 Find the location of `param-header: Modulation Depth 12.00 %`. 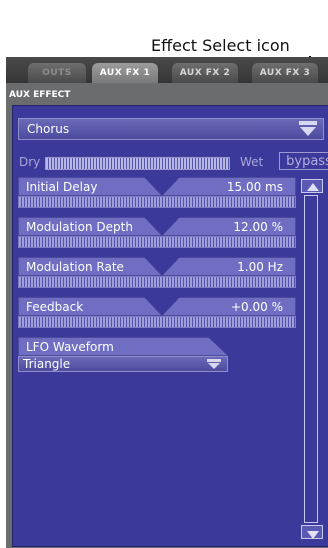

param-header: Modulation Depth 12.00 % is located at coordinates (157, 226).